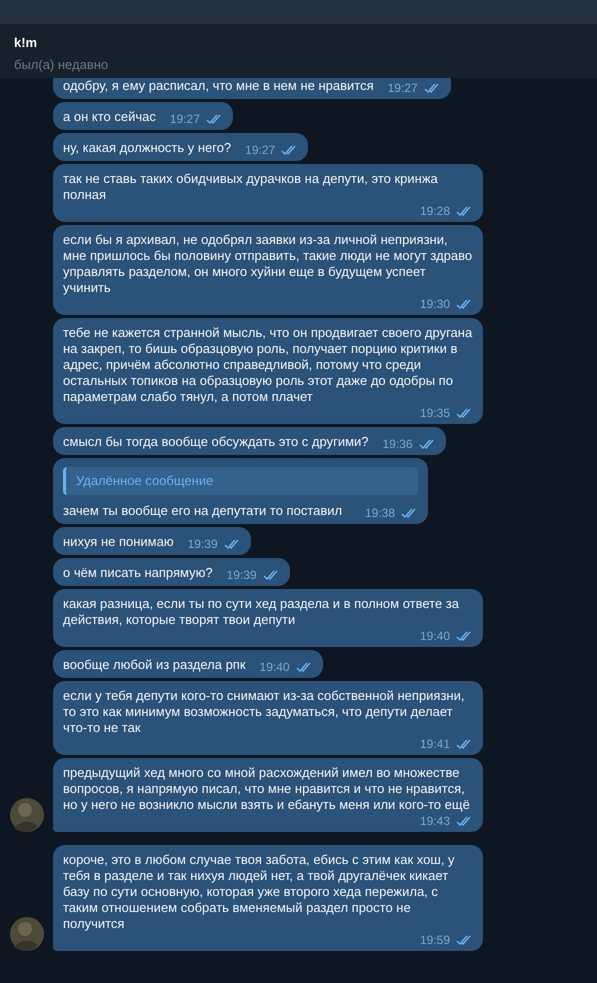  I want to click on message-text: смысл бы тогда вообще обсуждать это с другими?, so click(216, 442).